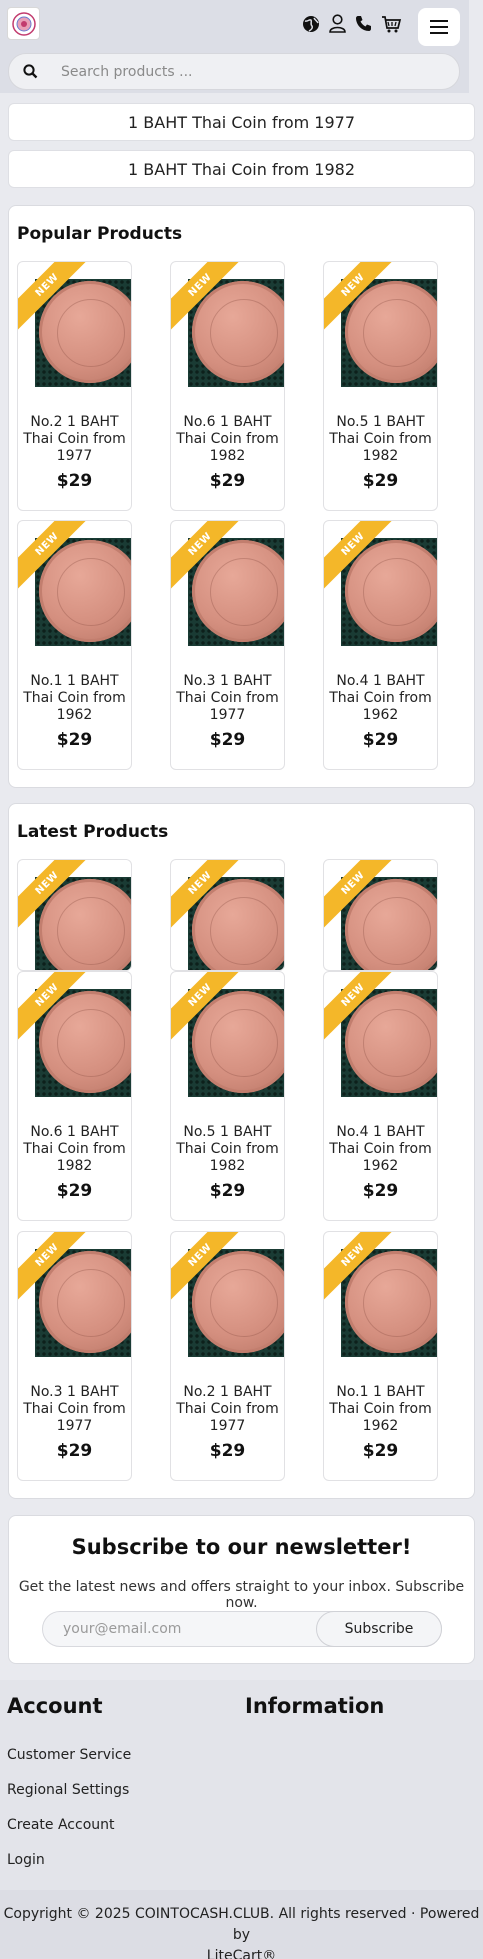  What do you see at coordinates (61, 1825) in the screenshot?
I see `footer-link-create-account: Create Account` at bounding box center [61, 1825].